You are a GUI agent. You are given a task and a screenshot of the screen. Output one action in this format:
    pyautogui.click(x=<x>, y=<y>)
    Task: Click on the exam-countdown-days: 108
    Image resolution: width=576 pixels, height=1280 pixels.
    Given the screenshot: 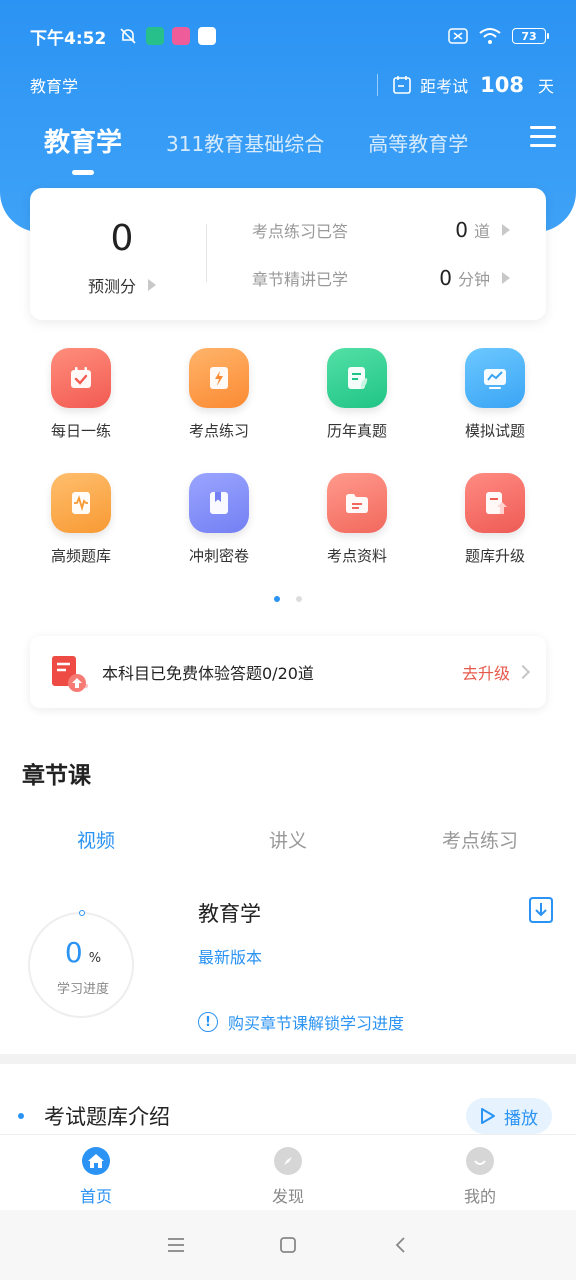 What is the action you would take?
    pyautogui.click(x=502, y=85)
    